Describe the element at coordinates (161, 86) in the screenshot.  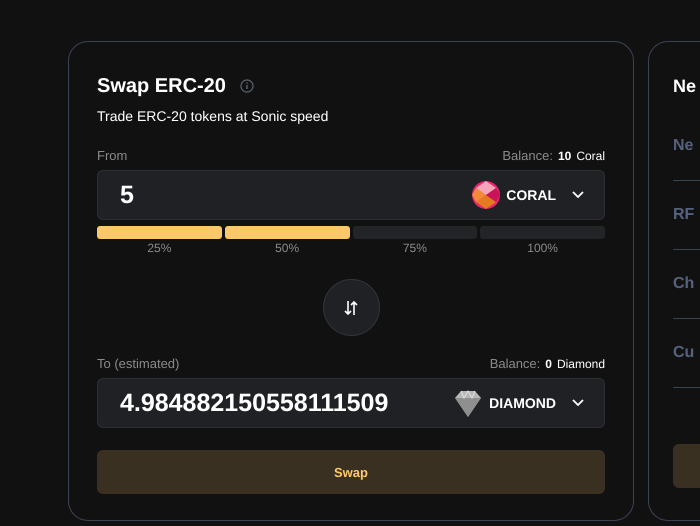
I see `card-title: Swap ERC-20` at that location.